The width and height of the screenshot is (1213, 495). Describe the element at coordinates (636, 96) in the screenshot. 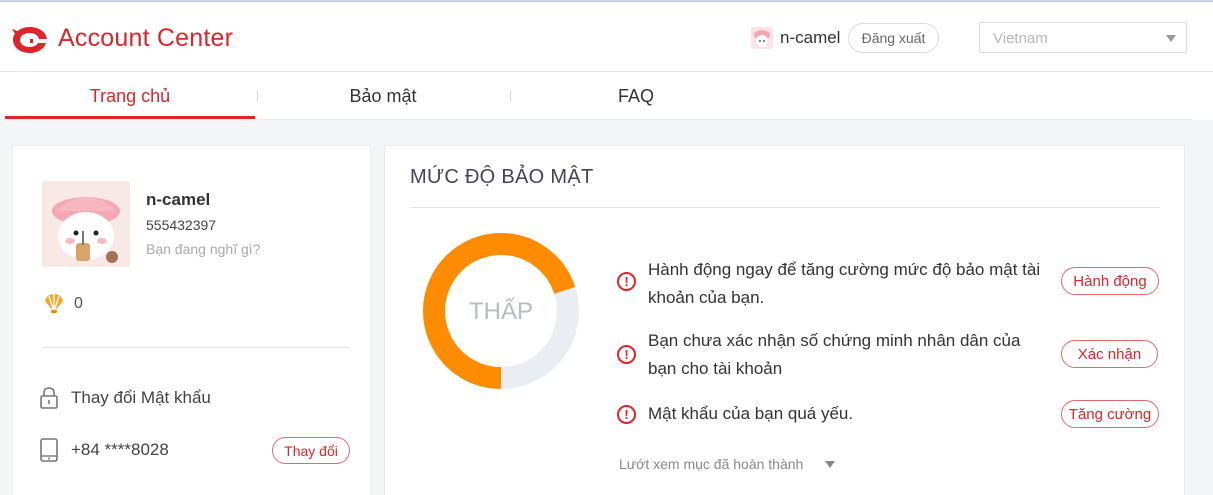

I see `tab-faq: FAQ` at that location.